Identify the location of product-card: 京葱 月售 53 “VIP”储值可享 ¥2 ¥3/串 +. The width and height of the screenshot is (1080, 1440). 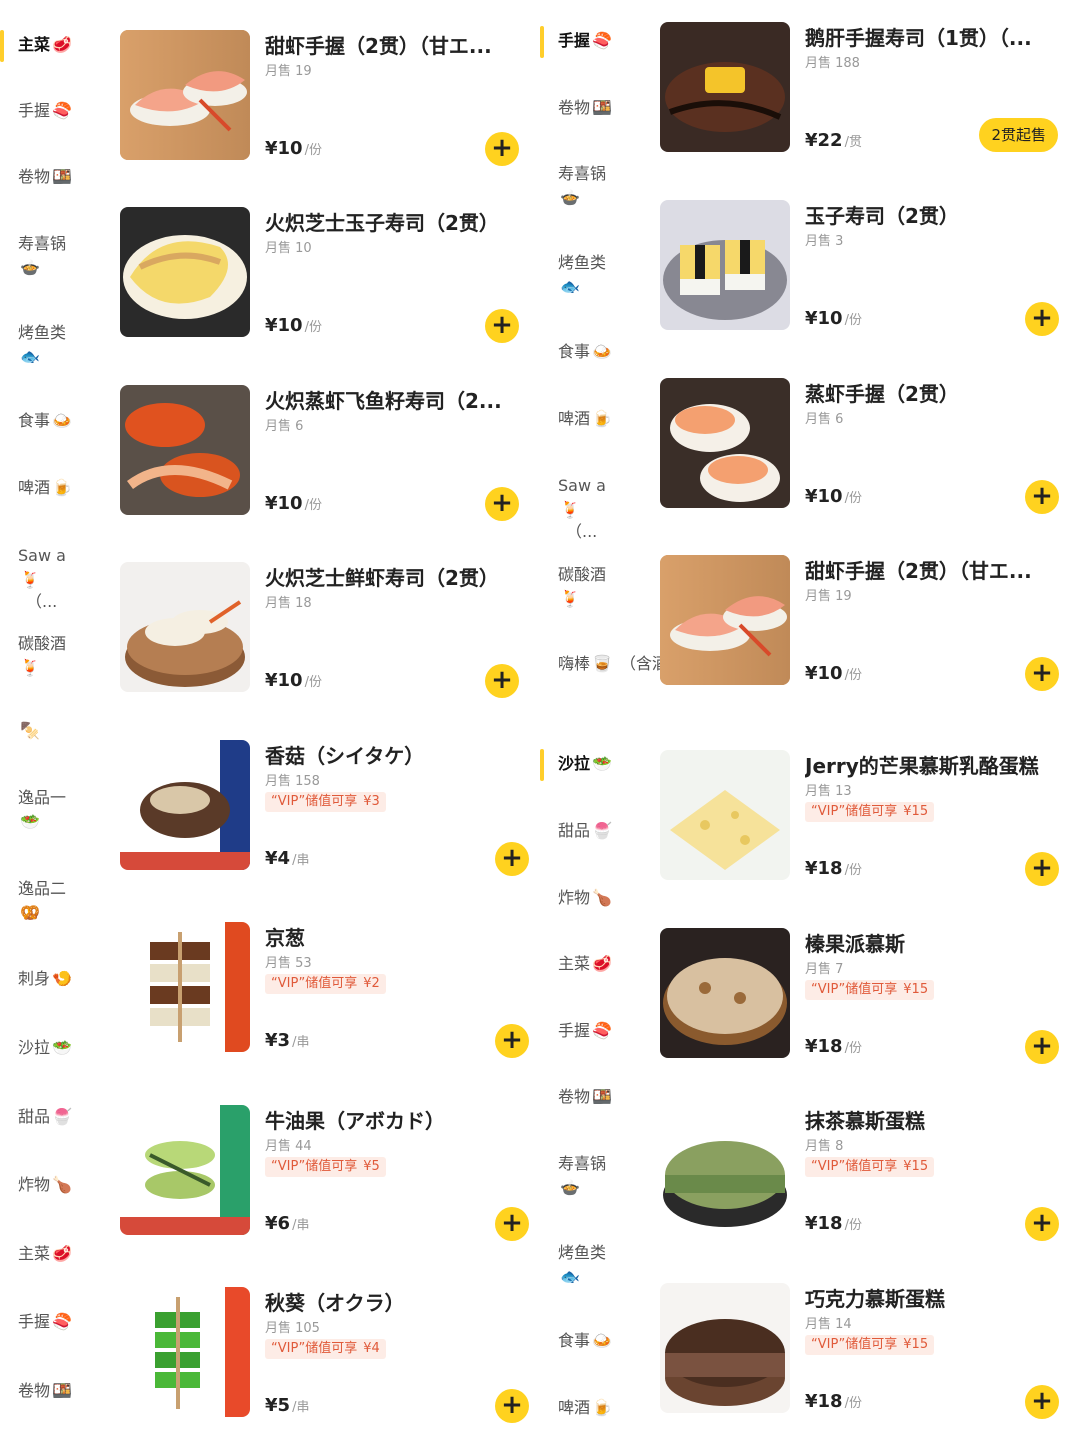
(330, 997).